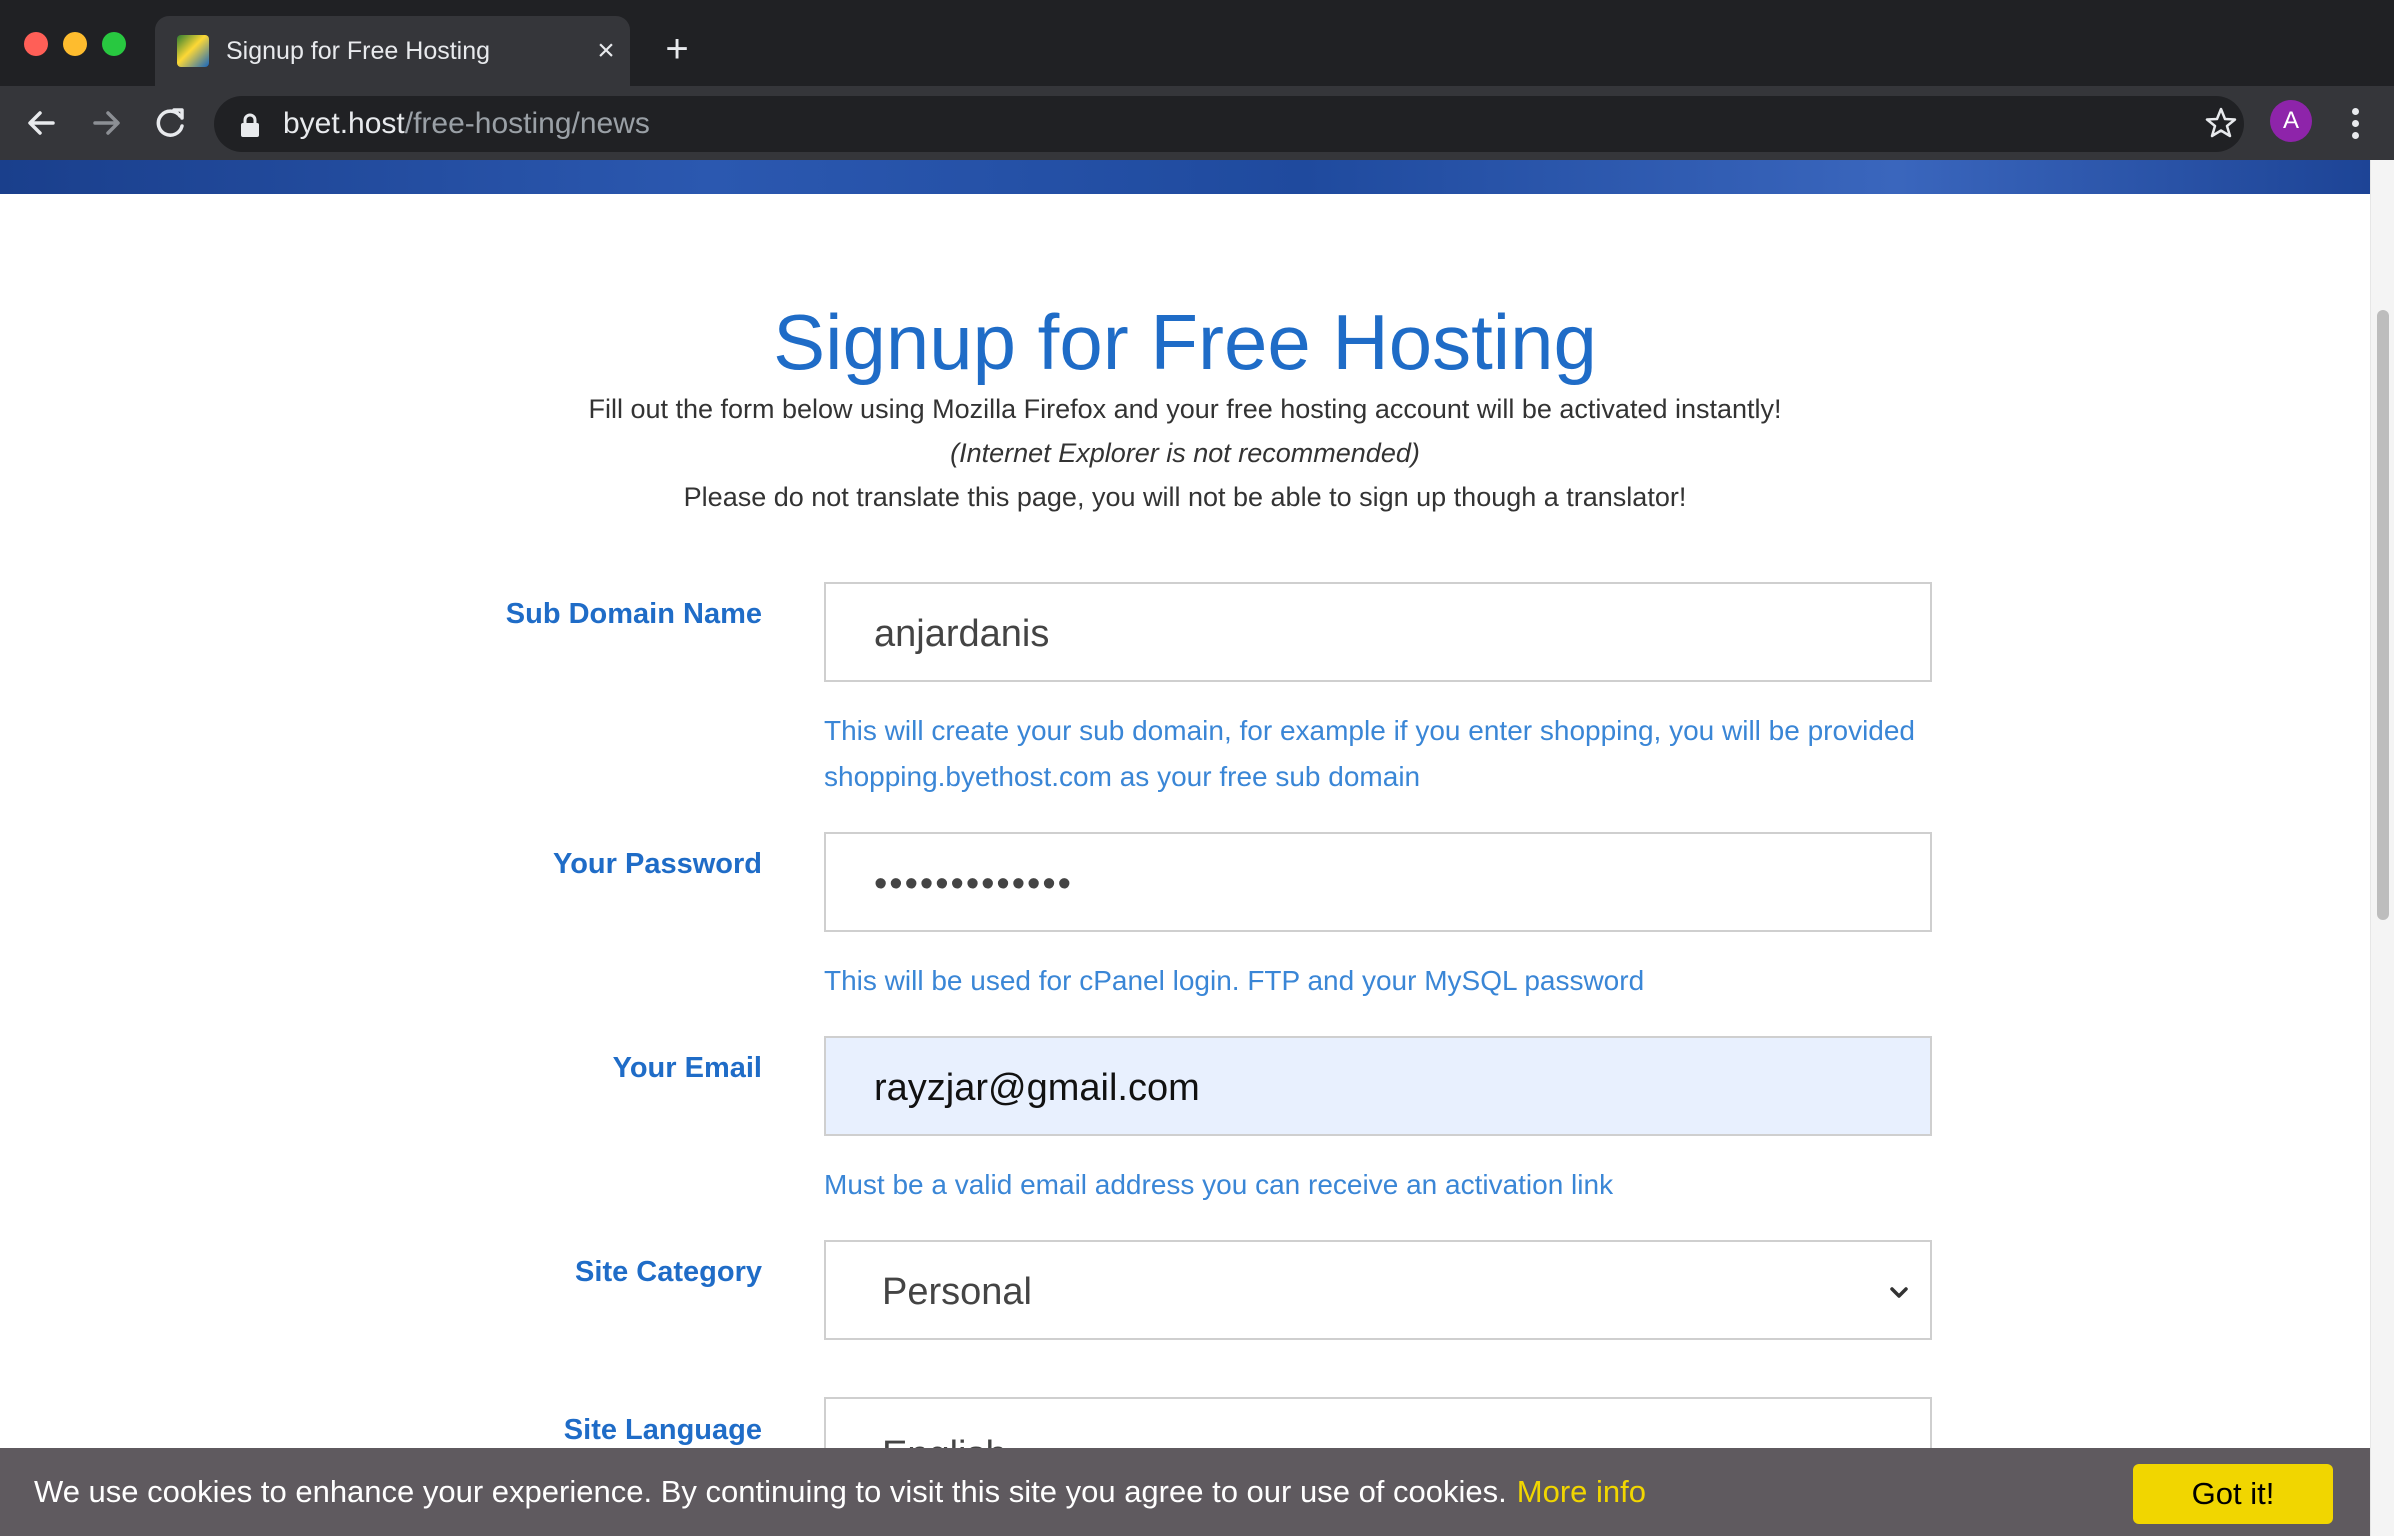 This screenshot has width=2394, height=1536. Describe the element at coordinates (1378, 1290) in the screenshot. I see `category-select: Personal` at that location.